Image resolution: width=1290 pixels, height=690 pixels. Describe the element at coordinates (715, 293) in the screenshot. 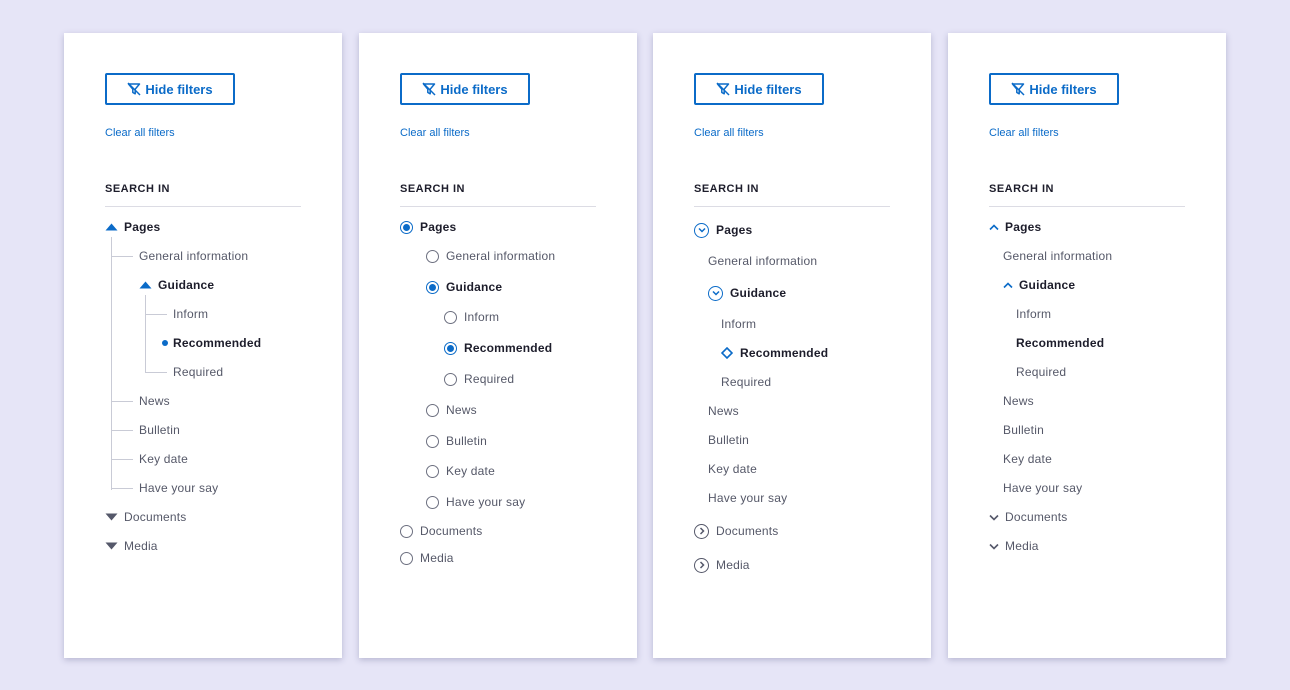

I see `circled-chevron-down-icon` at that location.